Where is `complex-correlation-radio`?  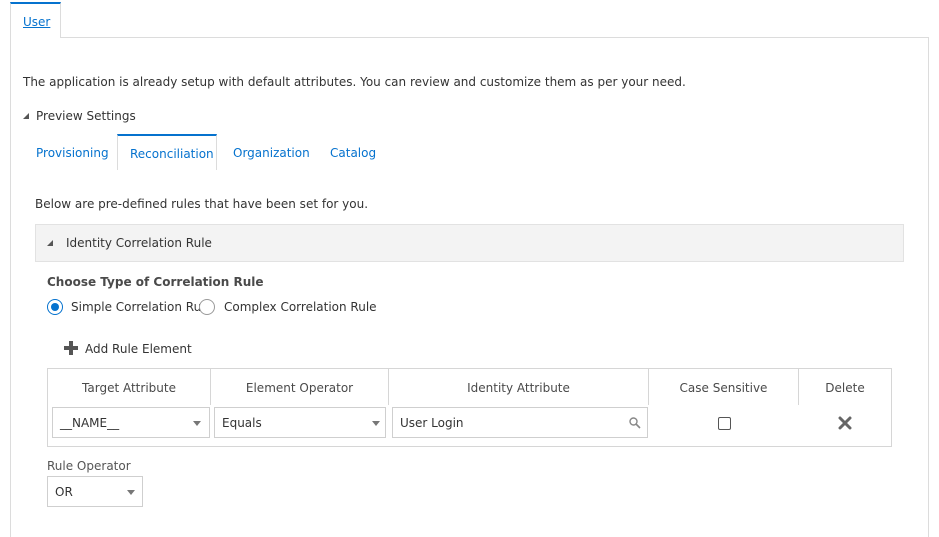
complex-correlation-radio is located at coordinates (207, 307).